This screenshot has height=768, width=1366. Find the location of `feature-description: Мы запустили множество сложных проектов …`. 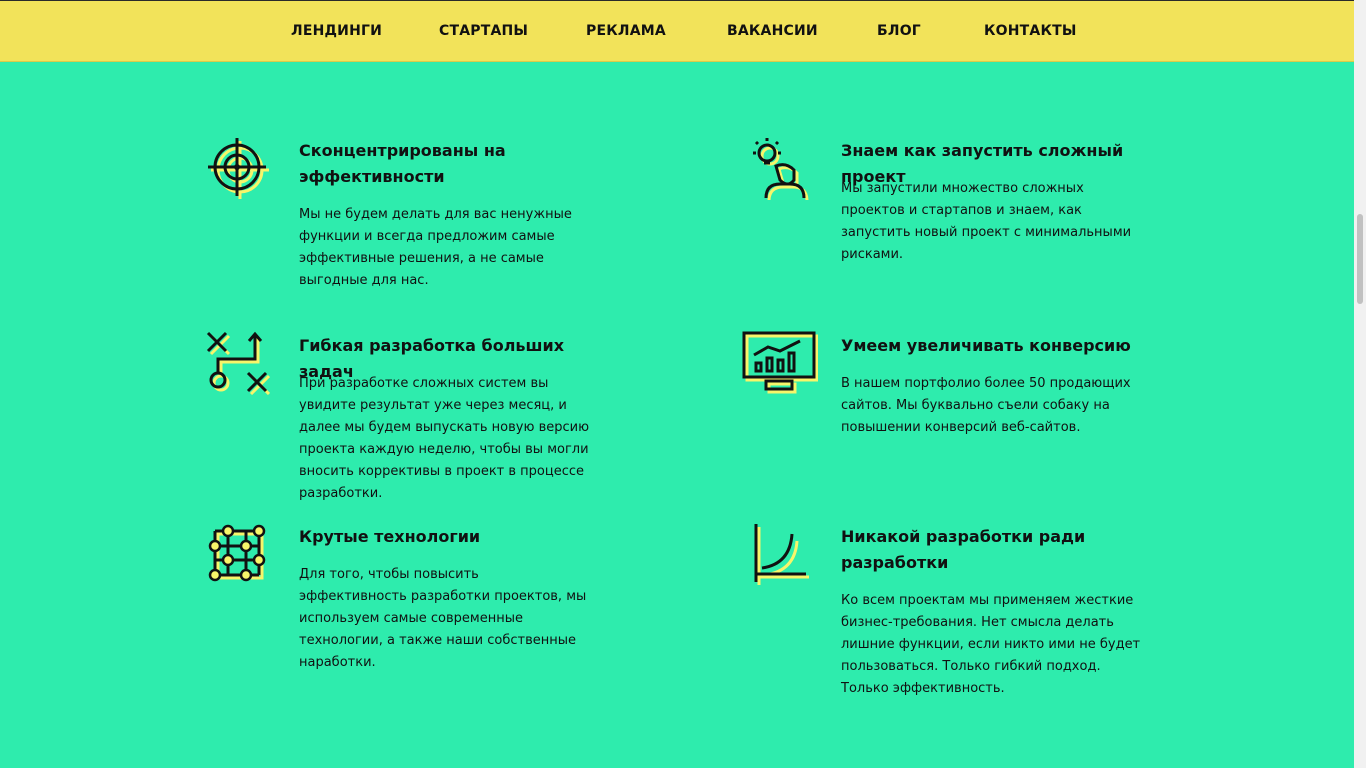

feature-description: Мы запустили множество сложных проектов … is located at coordinates (986, 221).